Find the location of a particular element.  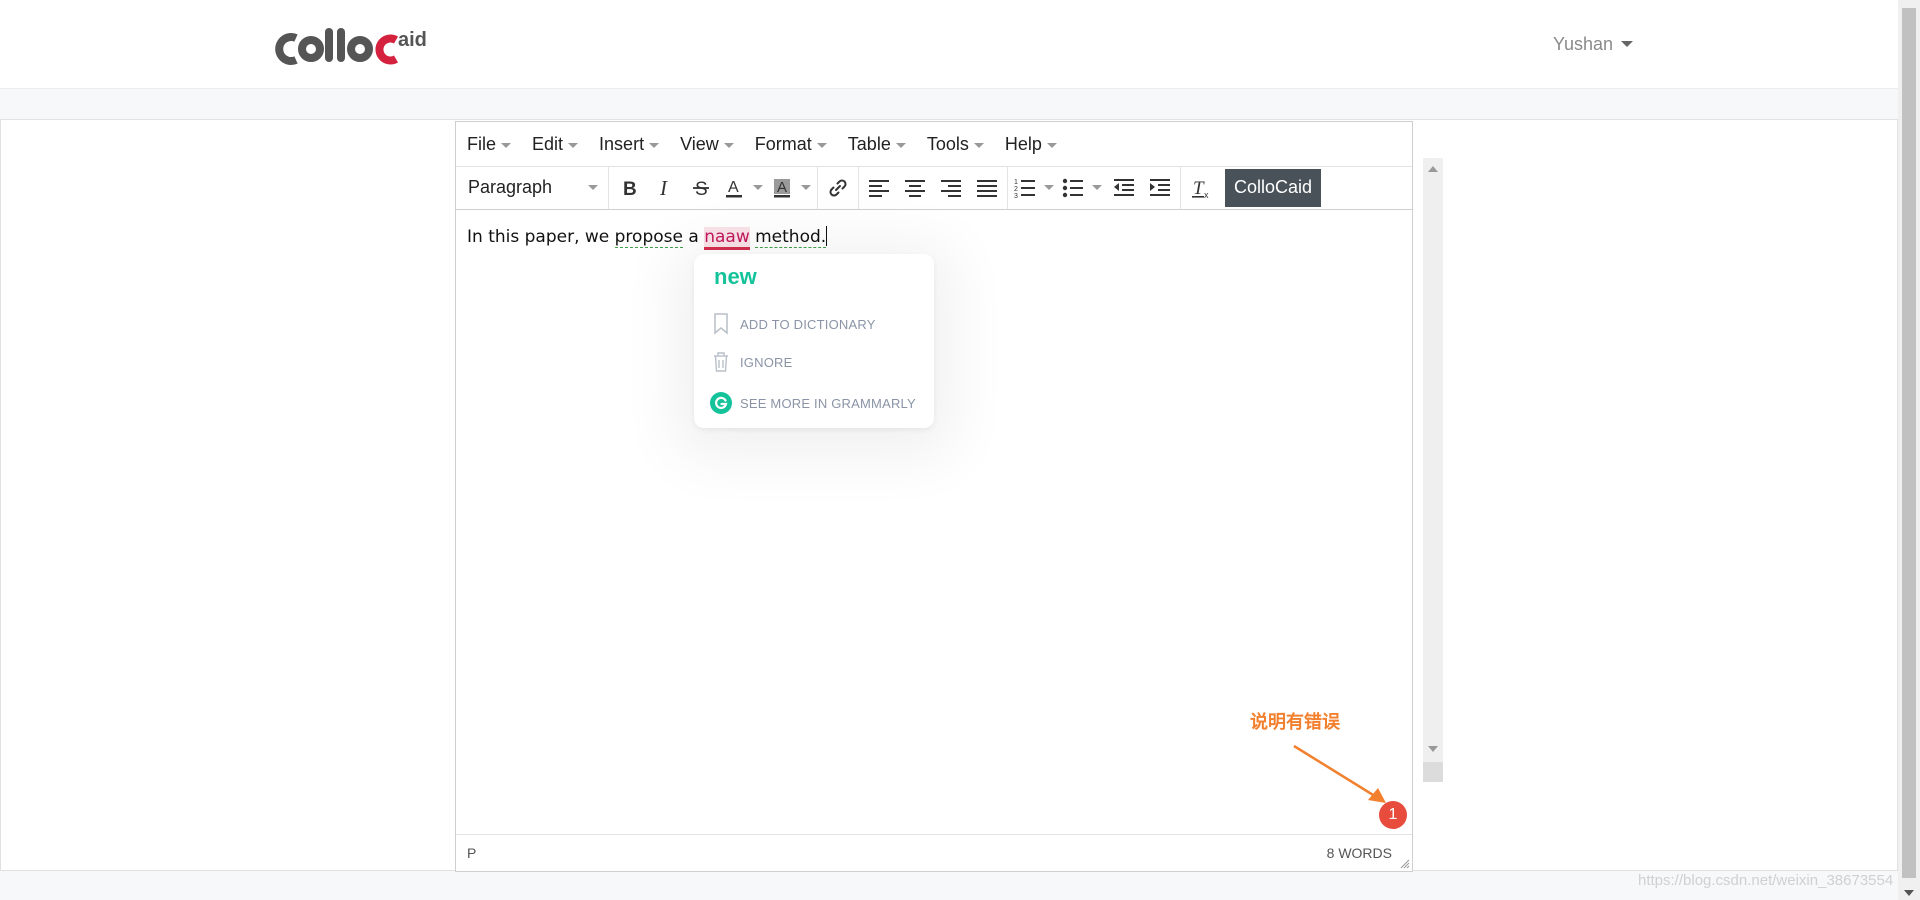

menu-table: Table is located at coordinates (876, 144).